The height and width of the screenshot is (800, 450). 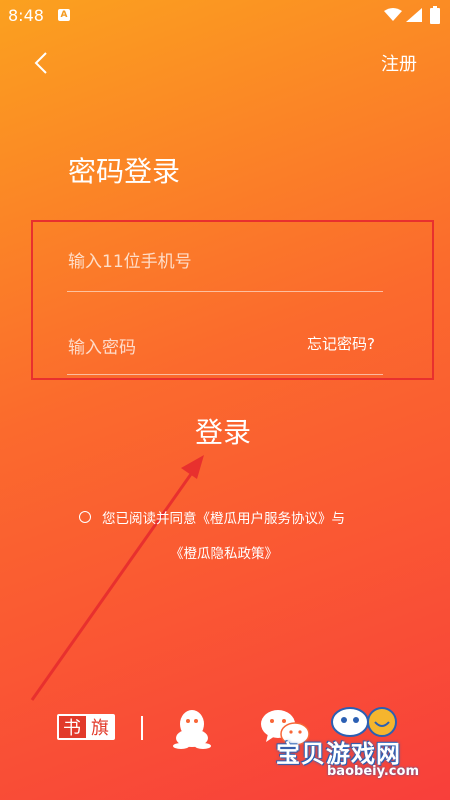 I want to click on login-button: 登录, so click(x=223, y=431).